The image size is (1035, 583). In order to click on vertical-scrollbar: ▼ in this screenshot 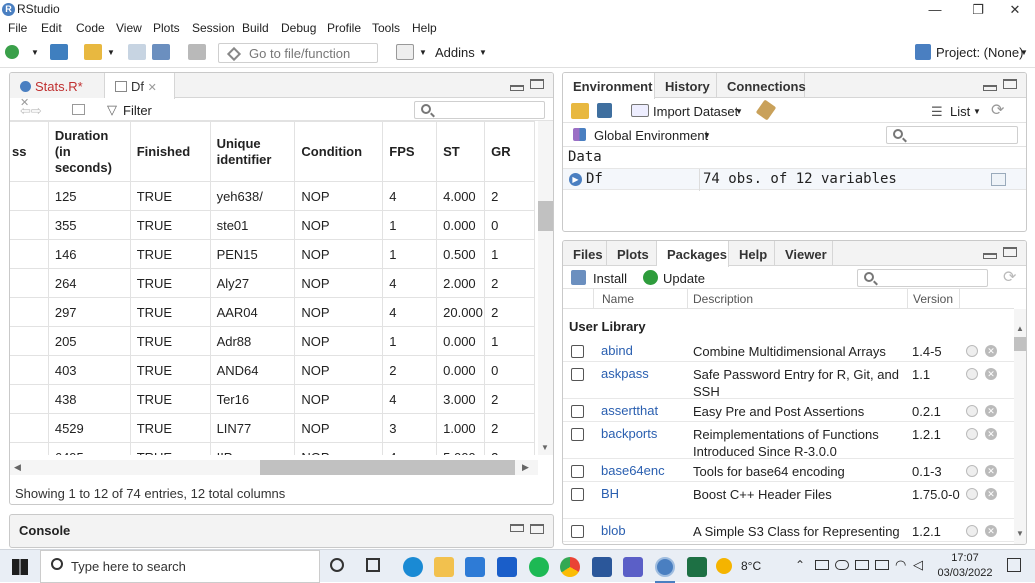, I will do `click(545, 288)`.